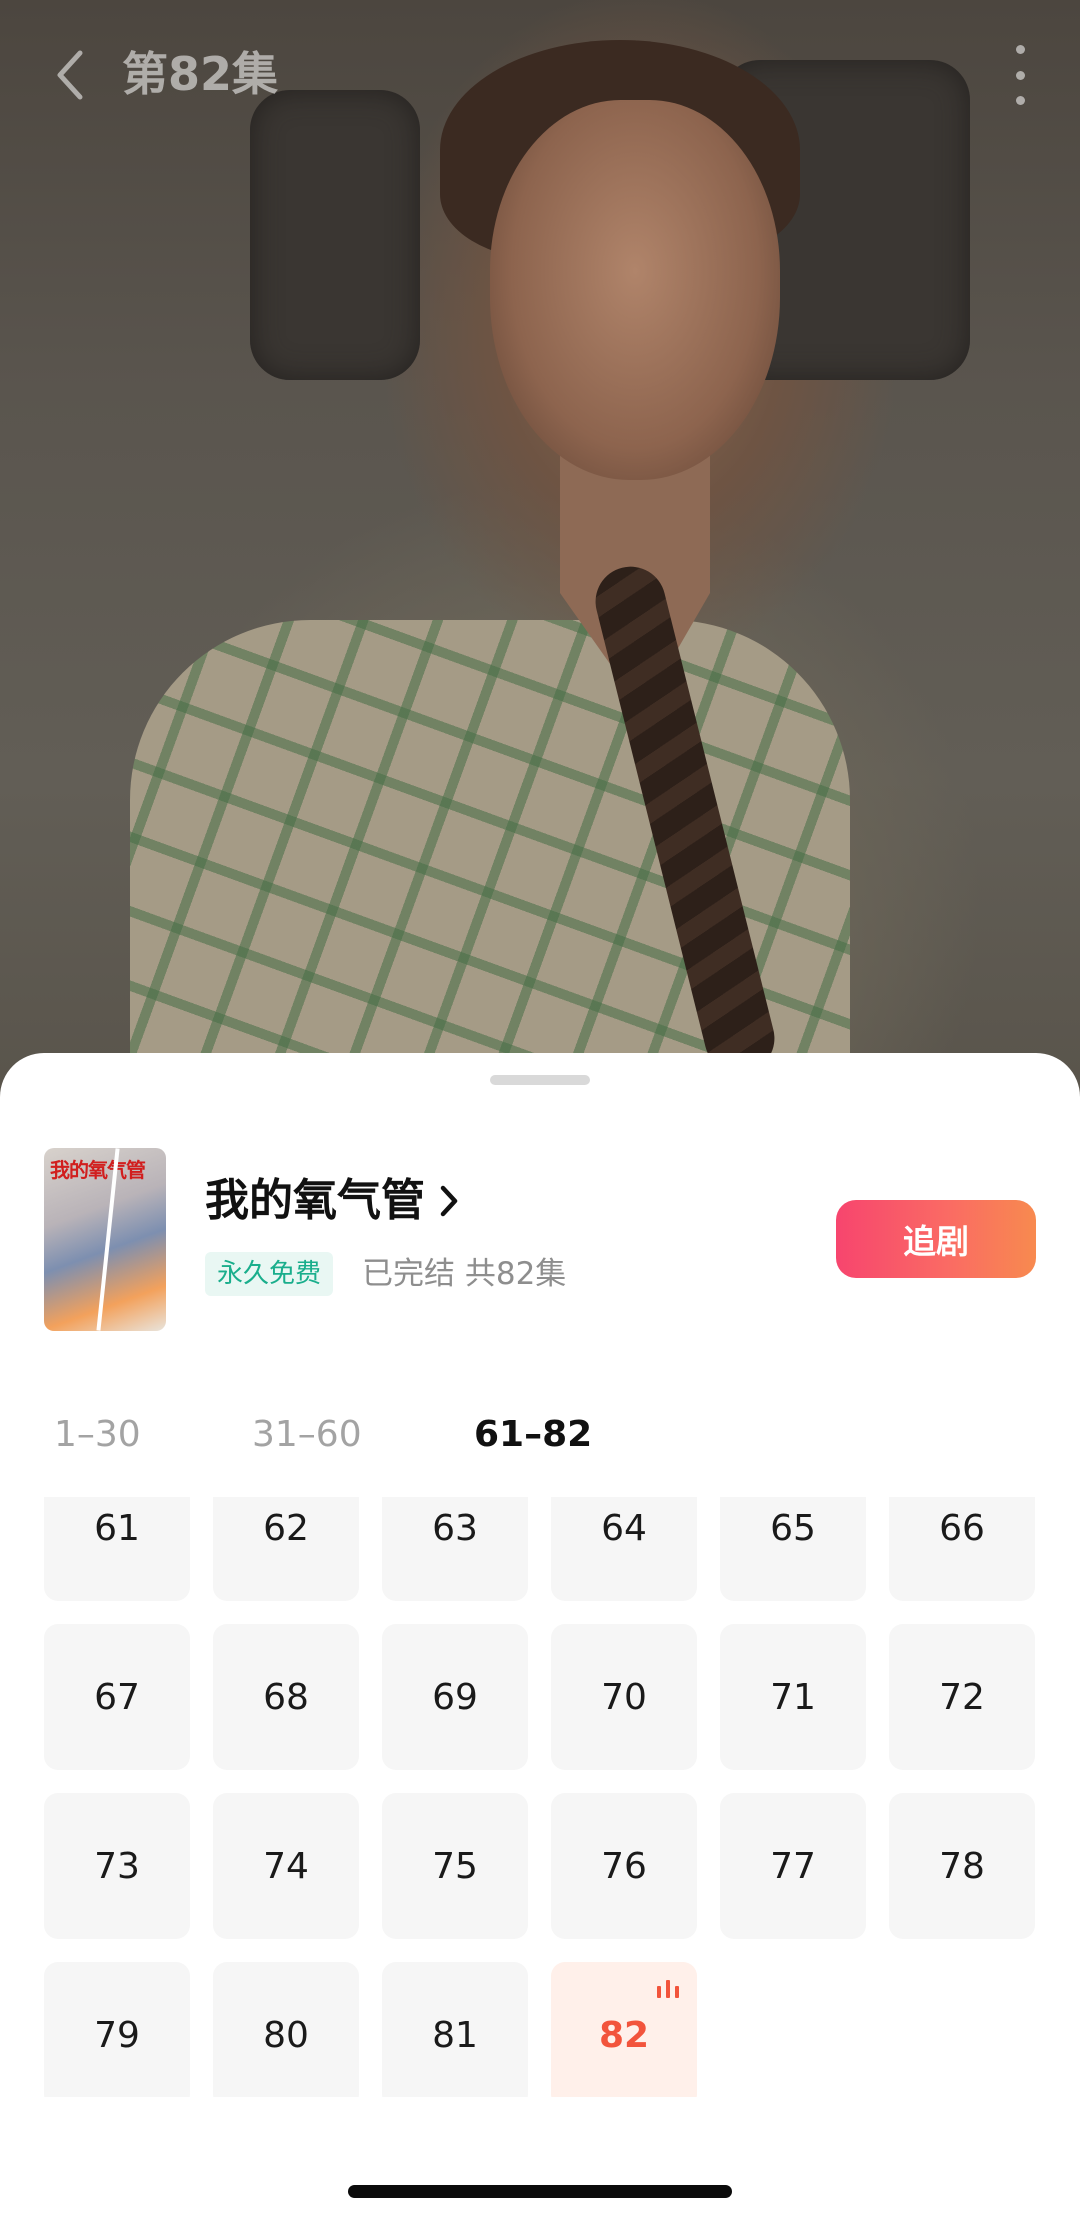 Image resolution: width=1080 pixels, height=2223 pixels. What do you see at coordinates (533, 1435) in the screenshot?
I see `tab-range-61-82: 61–82` at bounding box center [533, 1435].